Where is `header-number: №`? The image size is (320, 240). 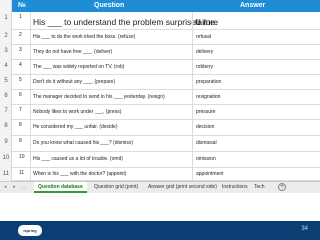
header-number: № is located at coordinates (22, 5).